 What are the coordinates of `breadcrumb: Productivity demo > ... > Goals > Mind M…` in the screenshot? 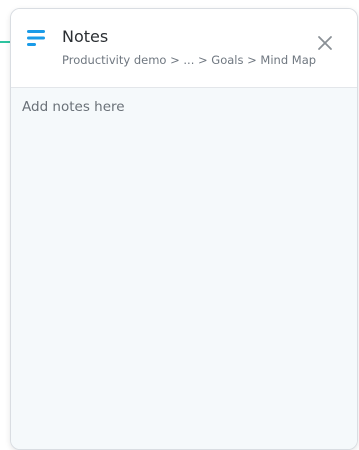 It's located at (189, 60).